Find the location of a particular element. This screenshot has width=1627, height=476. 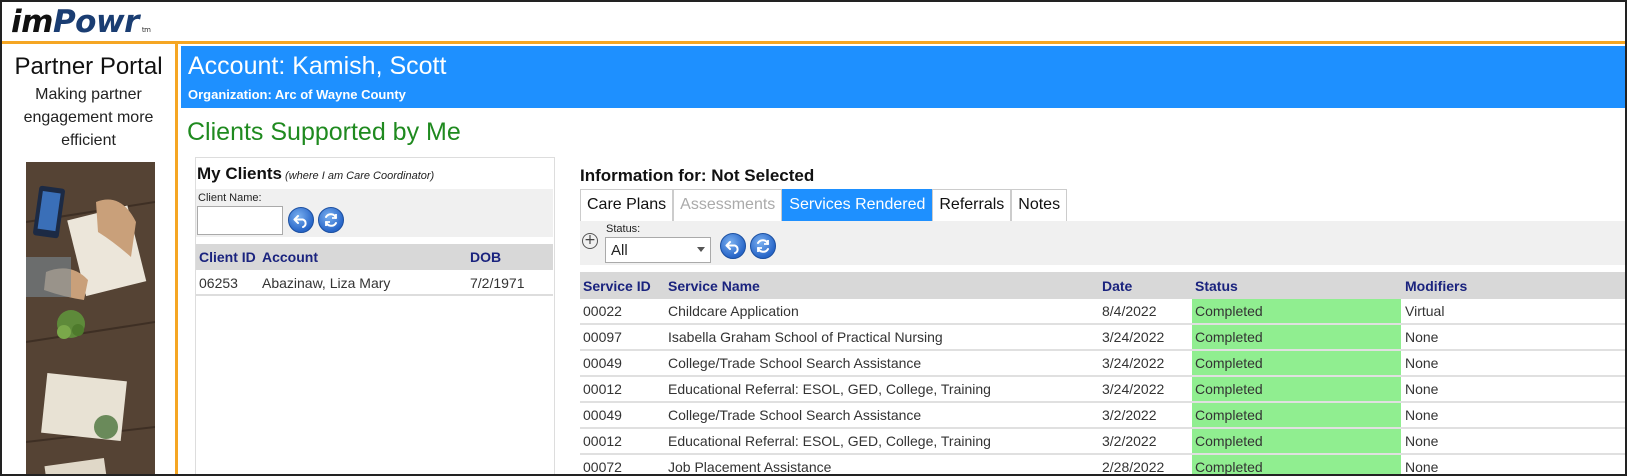

service-name-cell: Childcare Application is located at coordinates (733, 311).